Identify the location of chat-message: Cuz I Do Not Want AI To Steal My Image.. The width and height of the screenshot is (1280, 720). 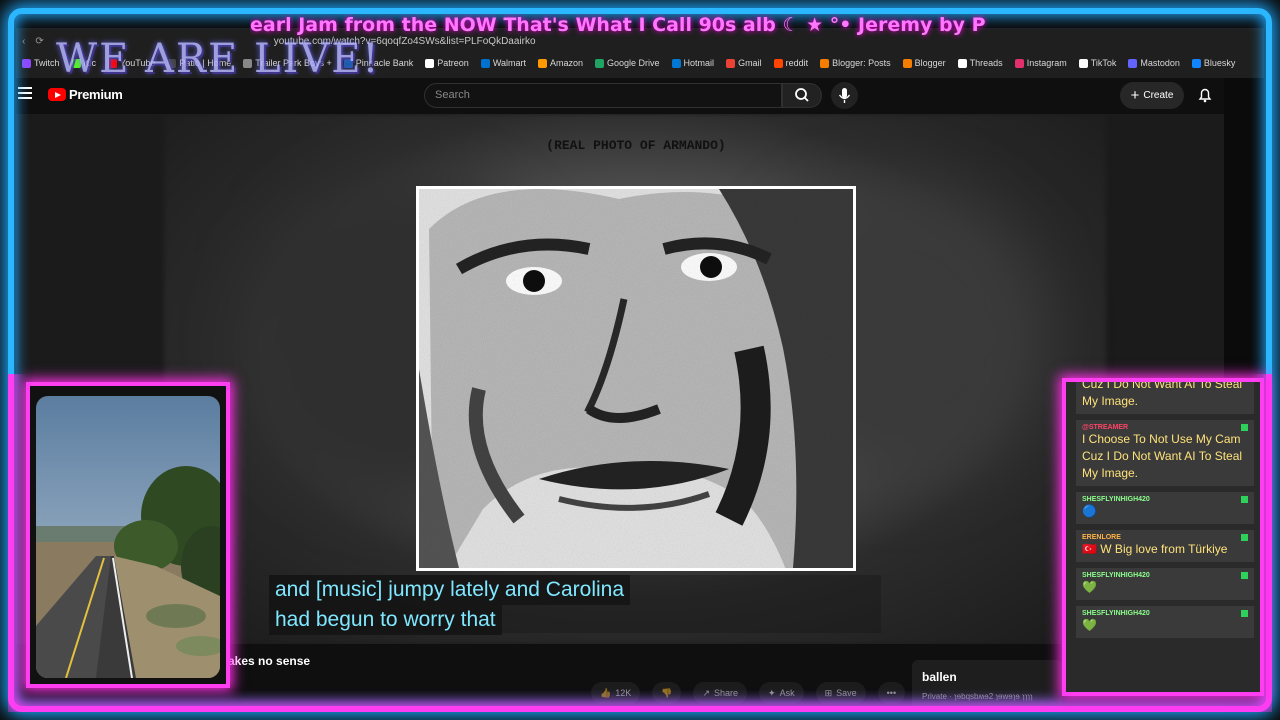
(1165, 396).